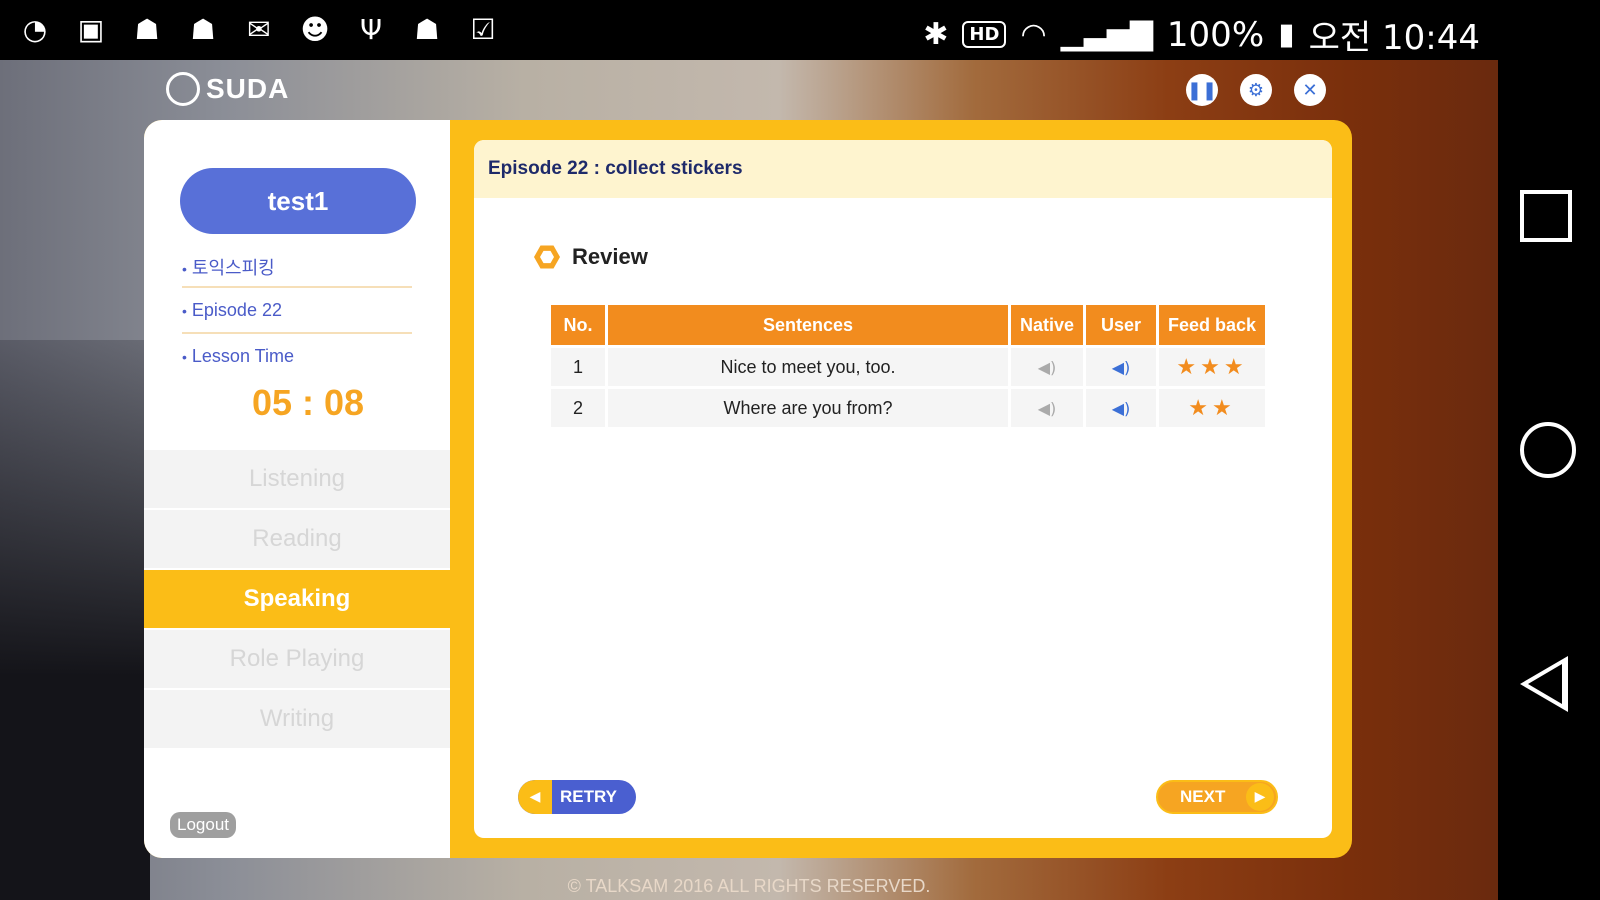 Image resolution: width=1600 pixels, height=900 pixels. I want to click on episode-label: Episode 22, so click(232, 310).